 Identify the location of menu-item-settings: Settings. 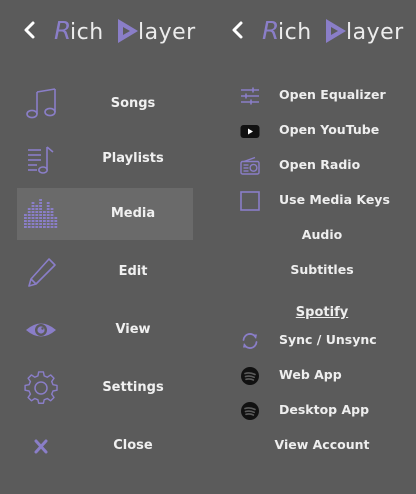
(105, 388).